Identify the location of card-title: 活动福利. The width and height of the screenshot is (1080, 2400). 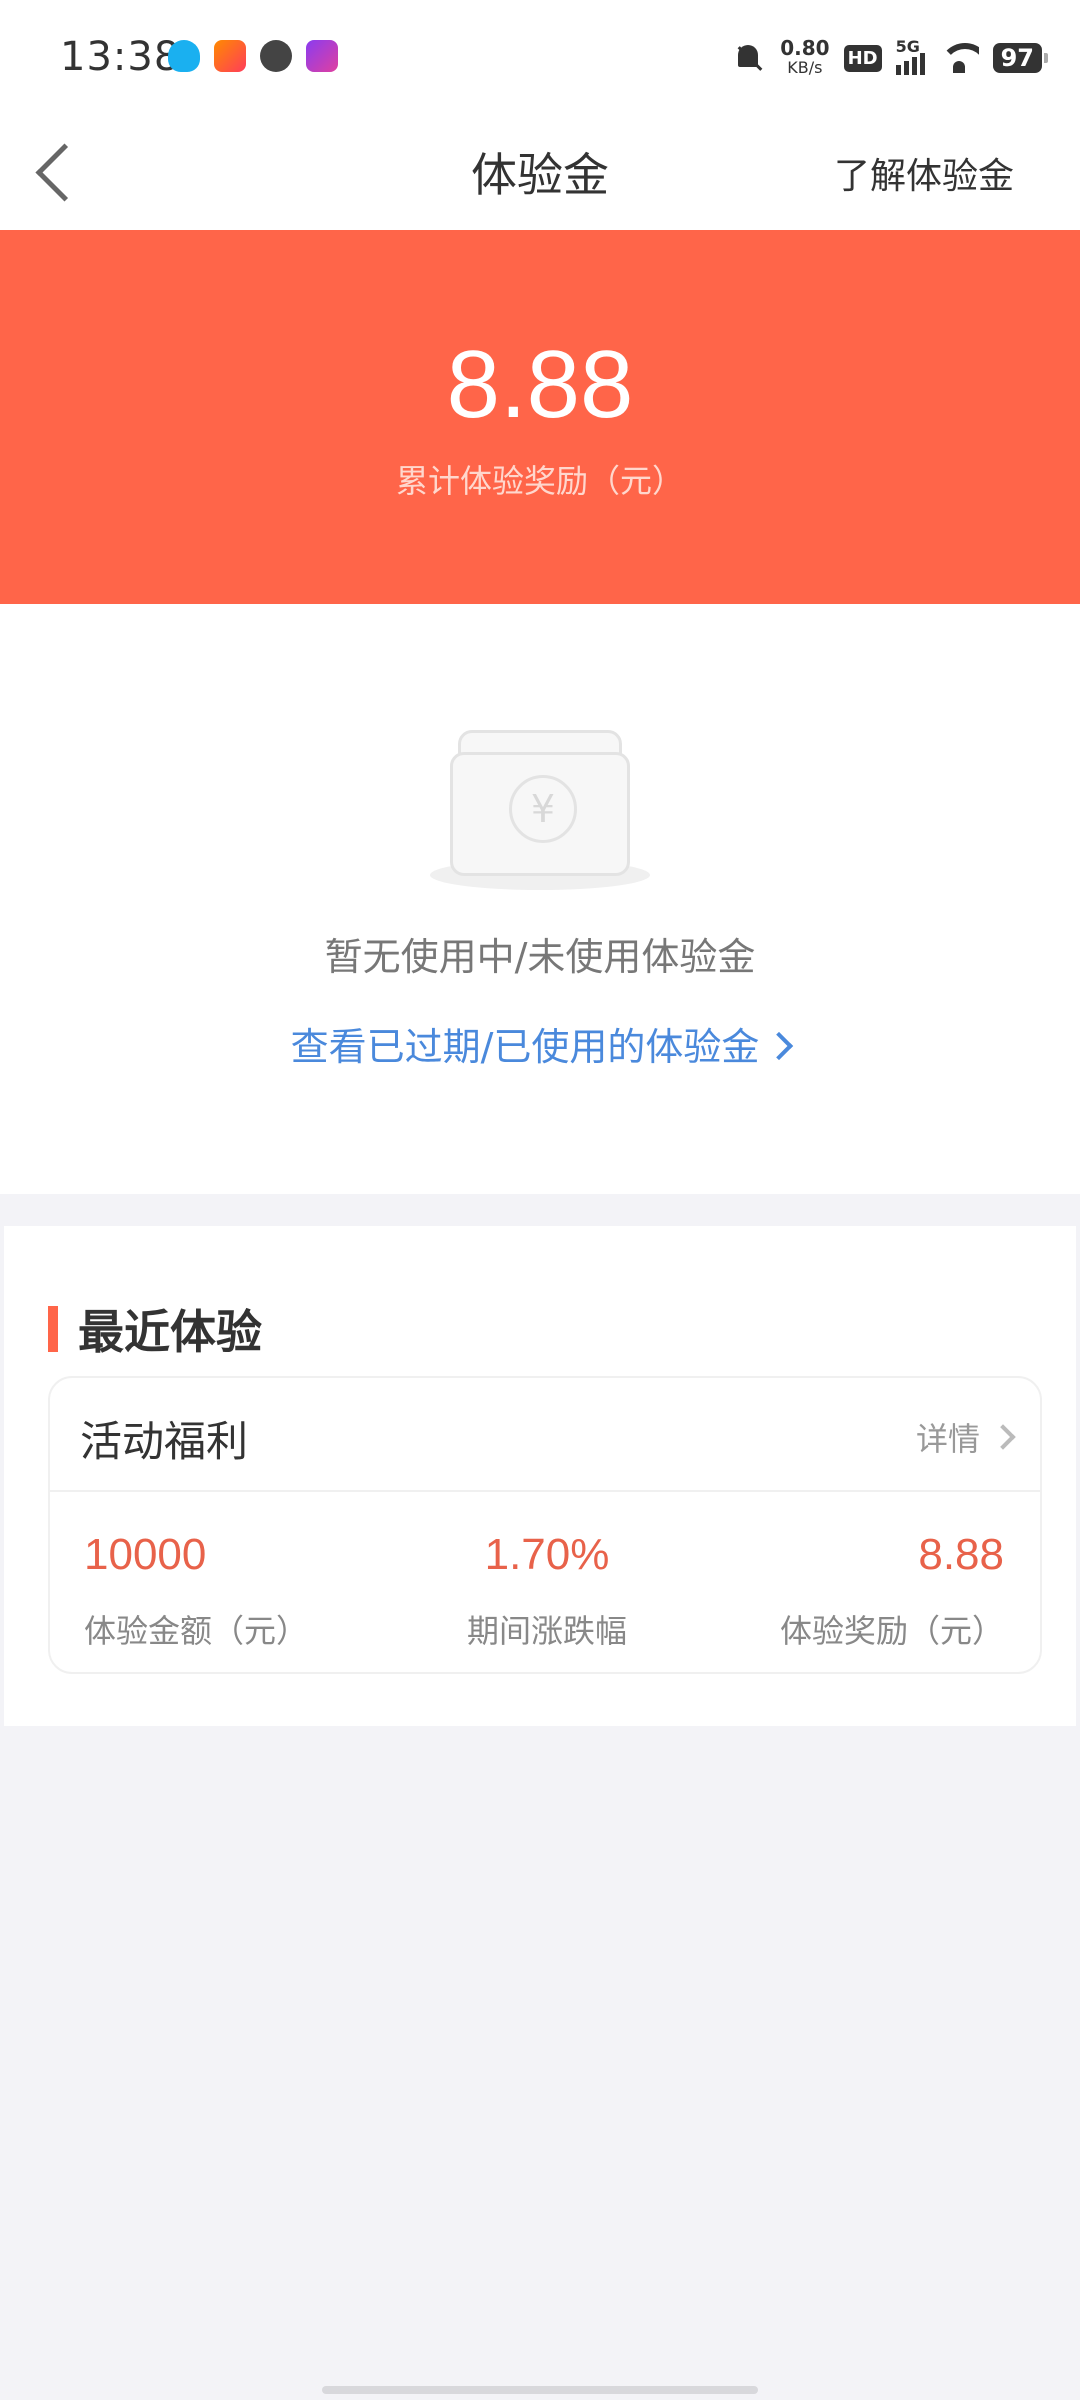
(164, 1441).